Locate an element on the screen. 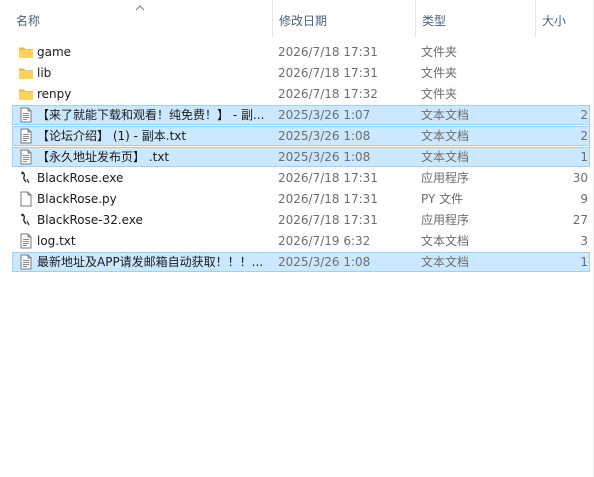 This screenshot has width=594, height=477. file-row: lib 2026/7/18 17:31 文件夹 is located at coordinates (297, 73).